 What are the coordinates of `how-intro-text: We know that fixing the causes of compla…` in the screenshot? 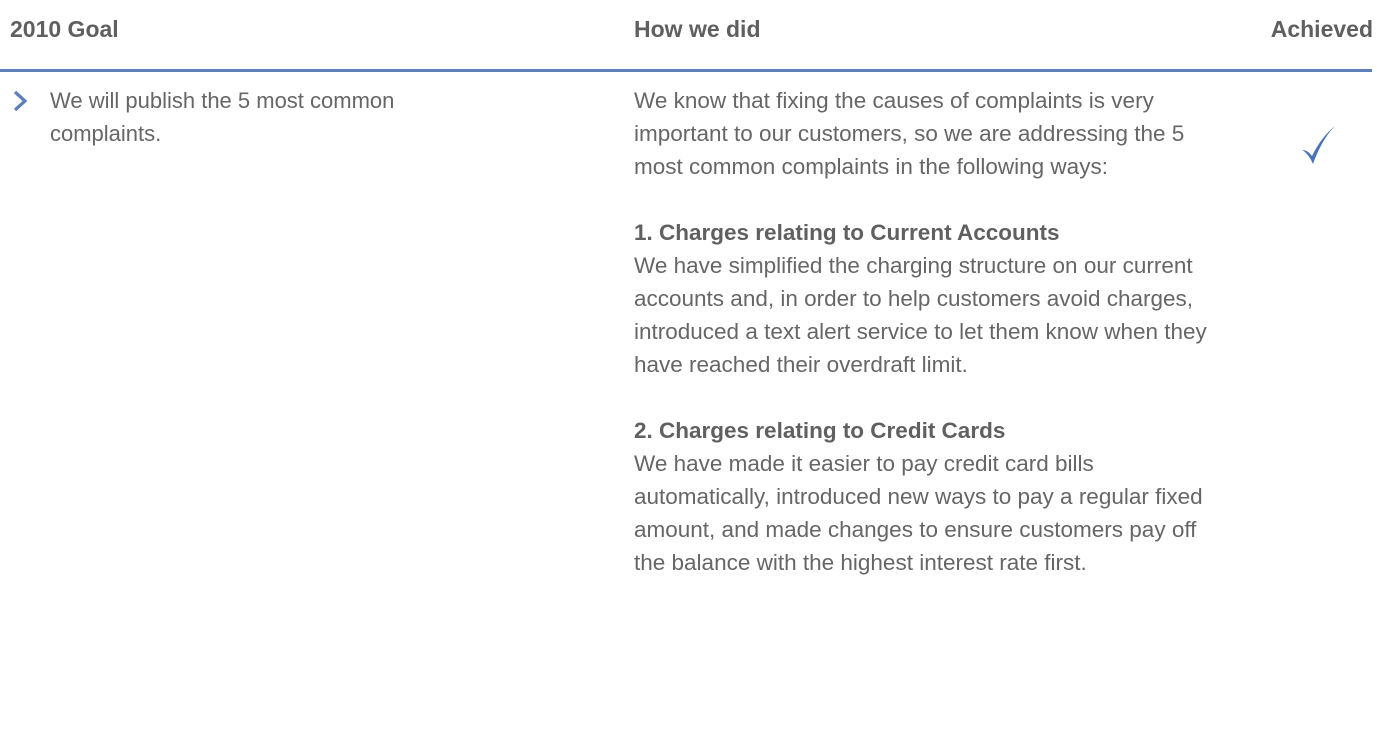 It's located at (909, 133).